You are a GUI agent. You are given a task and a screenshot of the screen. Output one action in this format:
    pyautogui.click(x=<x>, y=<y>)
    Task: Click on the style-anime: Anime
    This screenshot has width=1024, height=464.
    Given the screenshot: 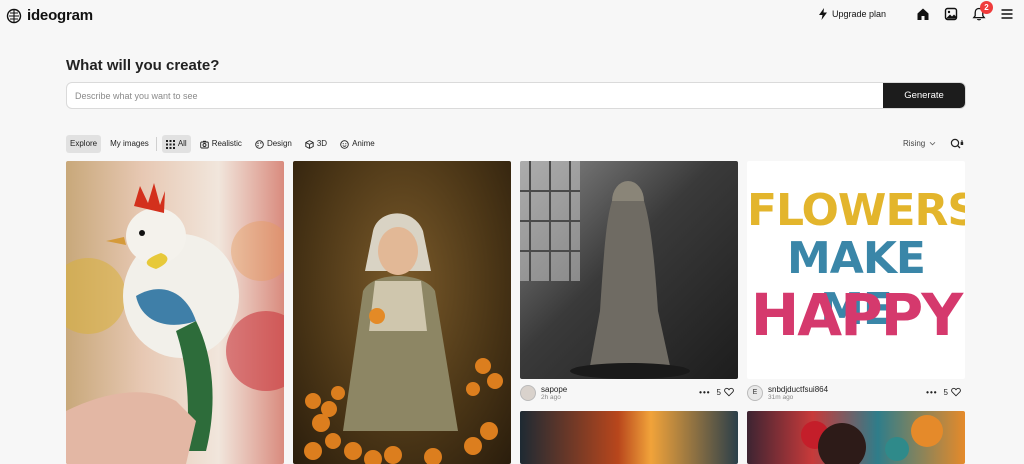 What is the action you would take?
    pyautogui.click(x=357, y=144)
    